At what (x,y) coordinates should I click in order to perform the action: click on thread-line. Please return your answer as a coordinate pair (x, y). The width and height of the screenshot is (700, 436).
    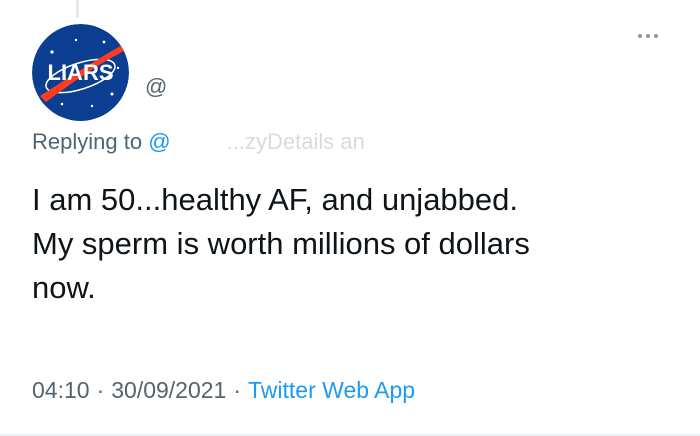
    Looking at the image, I should click on (77, 9).